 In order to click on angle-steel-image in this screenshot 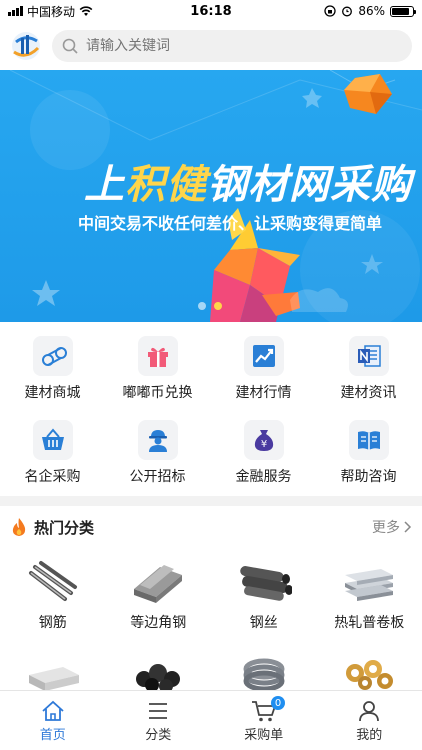, I will do `click(158, 581)`.